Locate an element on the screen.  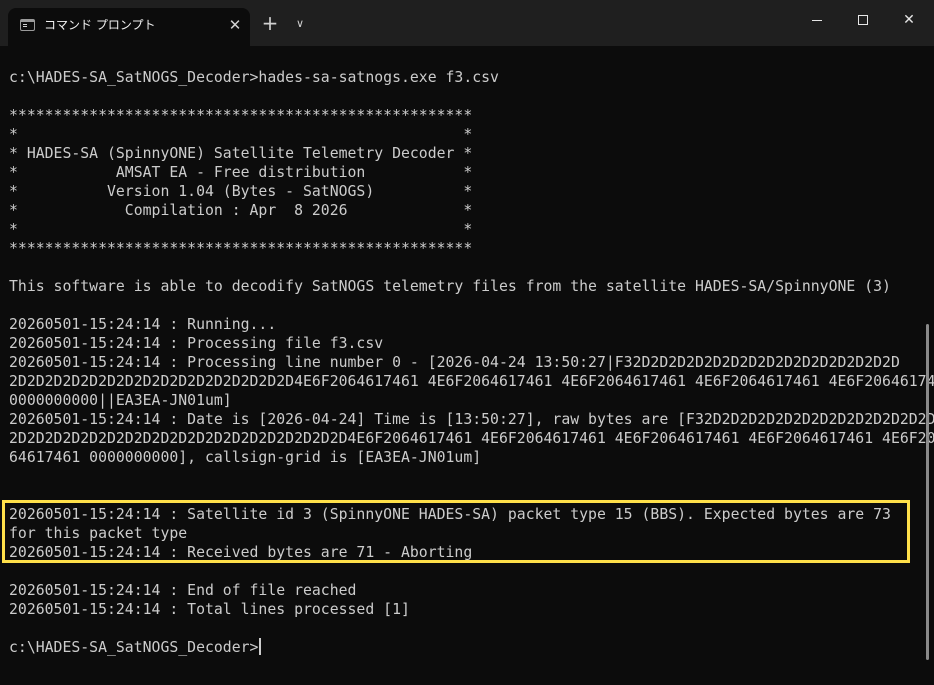
minimize-button is located at coordinates (817, 20).